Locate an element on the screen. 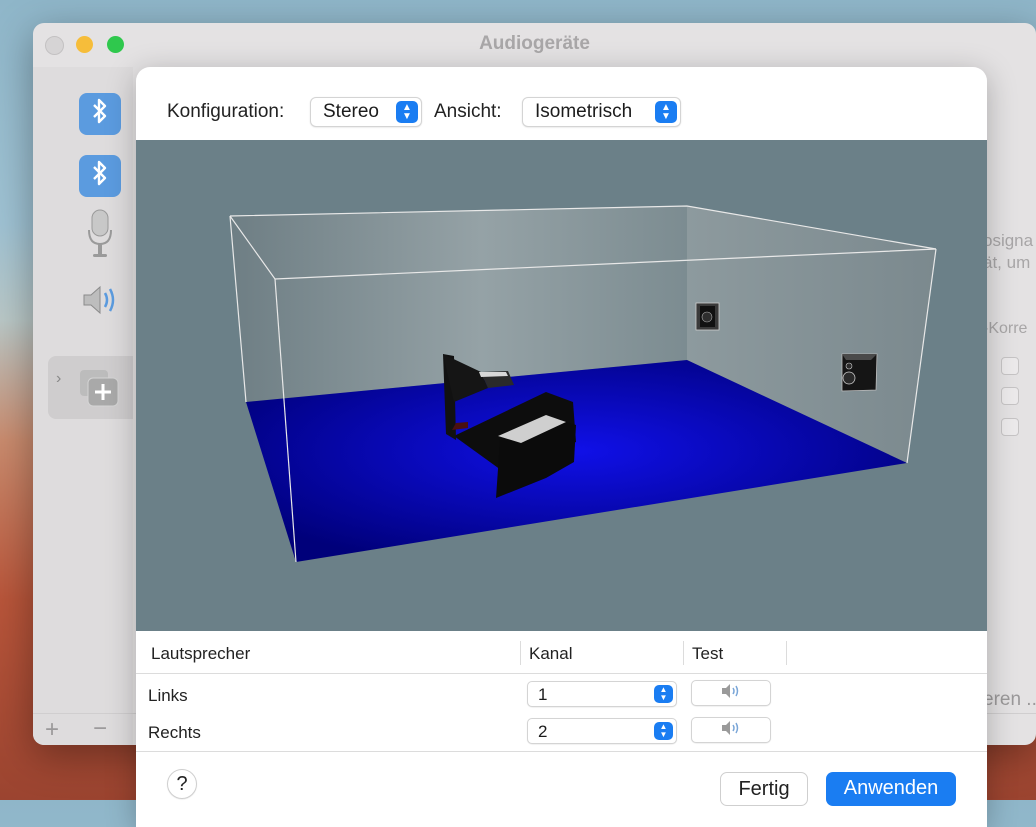 The height and width of the screenshot is (827, 1036). test-right-button is located at coordinates (731, 730).